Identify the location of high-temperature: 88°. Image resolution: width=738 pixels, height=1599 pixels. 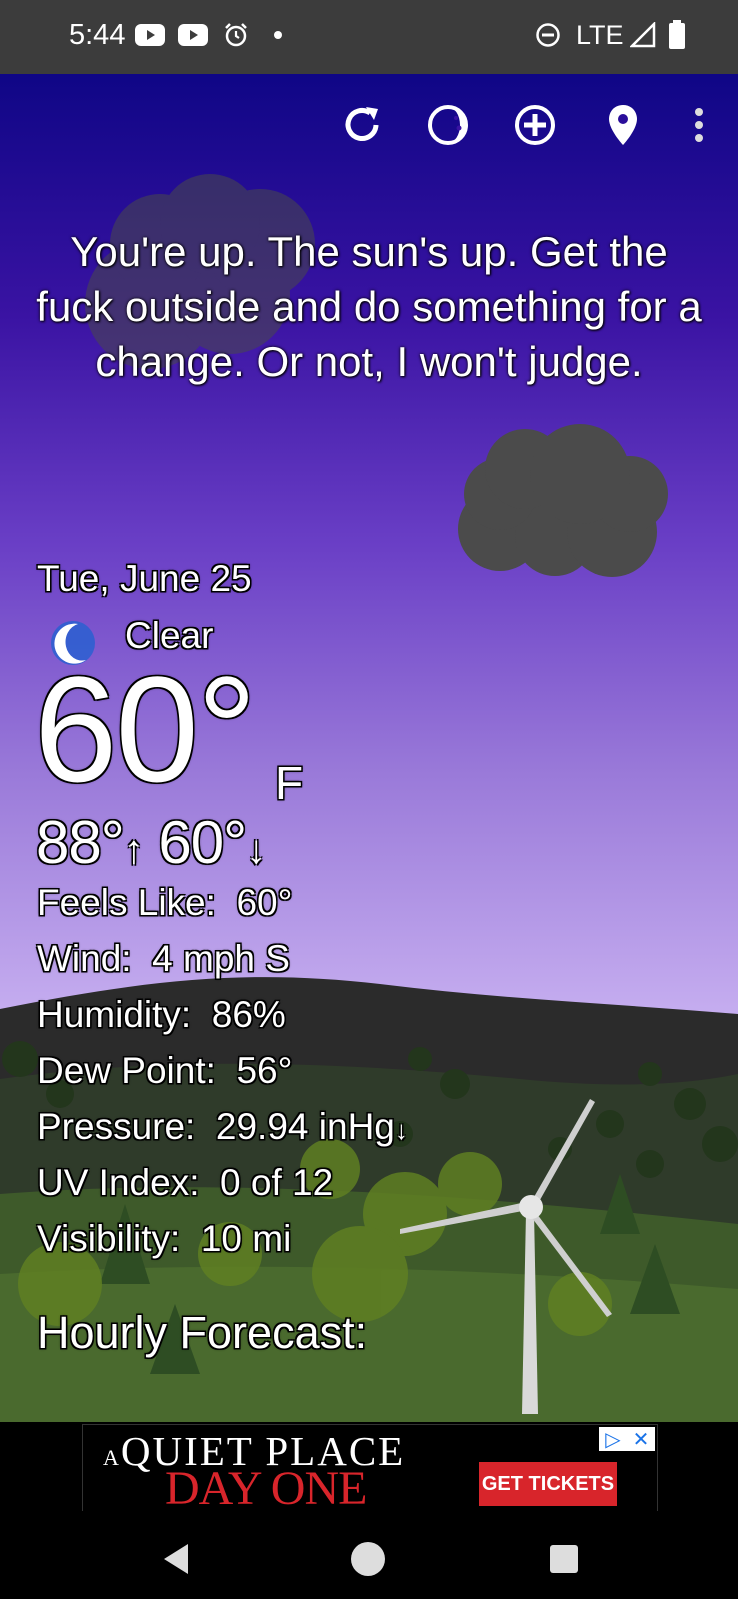
(80, 842).